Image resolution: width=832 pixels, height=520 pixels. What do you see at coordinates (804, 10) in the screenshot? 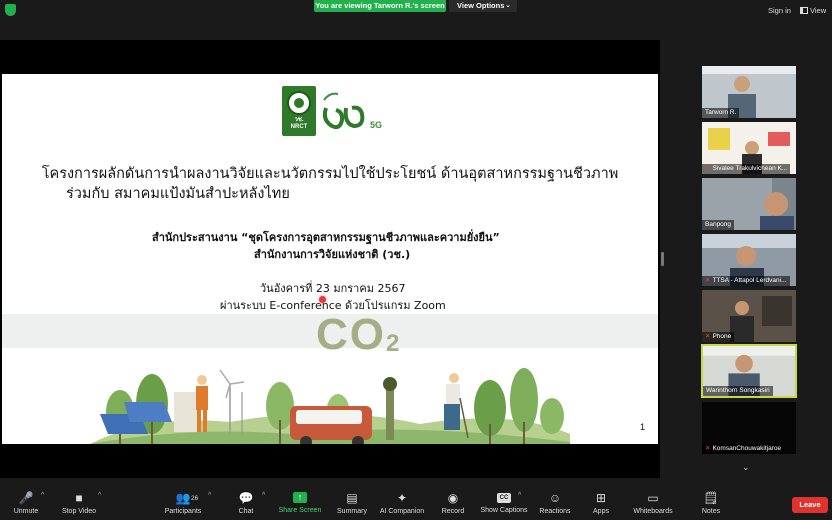
I see `layout-icon` at bounding box center [804, 10].